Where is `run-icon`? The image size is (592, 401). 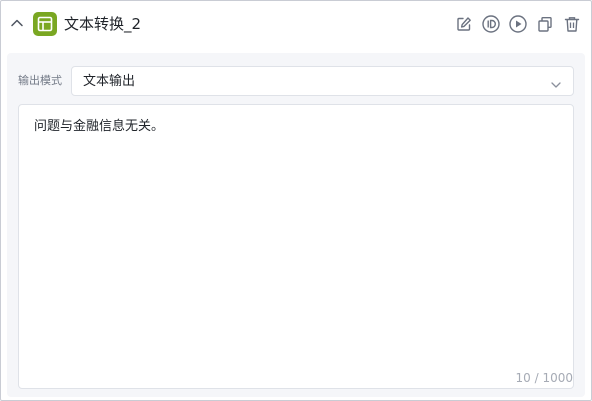 run-icon is located at coordinates (518, 24).